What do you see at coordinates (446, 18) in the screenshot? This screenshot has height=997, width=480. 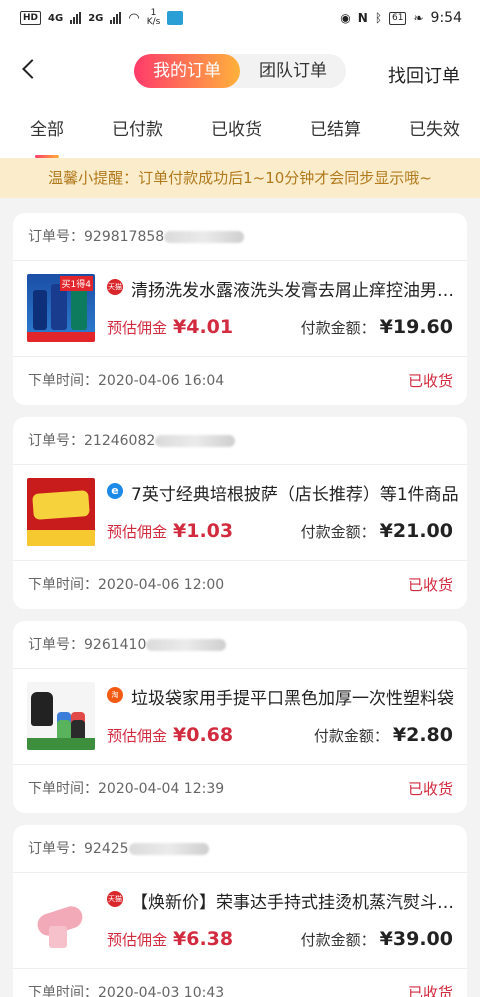 I see `clock: 9:54` at bounding box center [446, 18].